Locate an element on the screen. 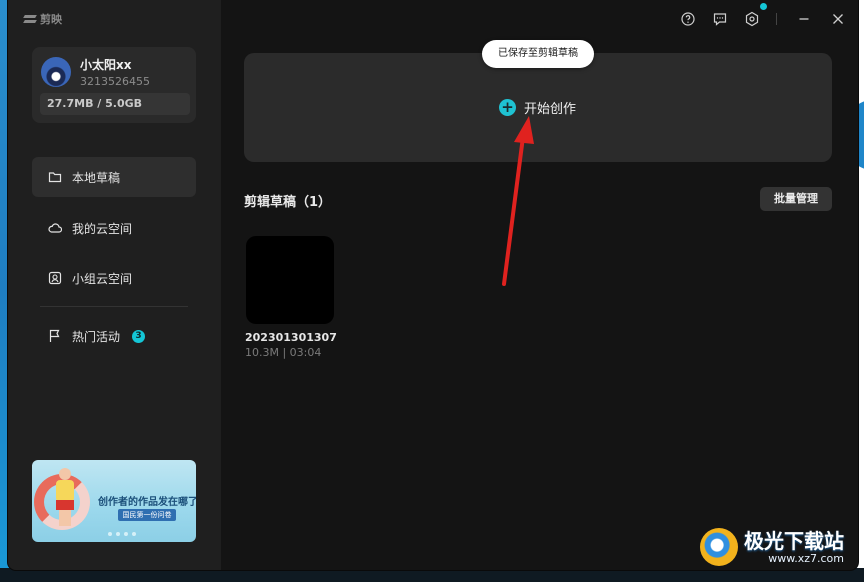  watermark-url: www.xz7.com is located at coordinates (806, 558).